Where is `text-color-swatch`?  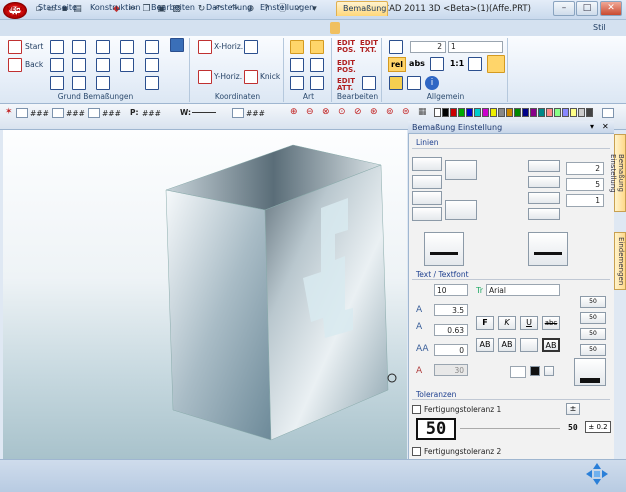
text-color-swatch is located at coordinates (535, 371).